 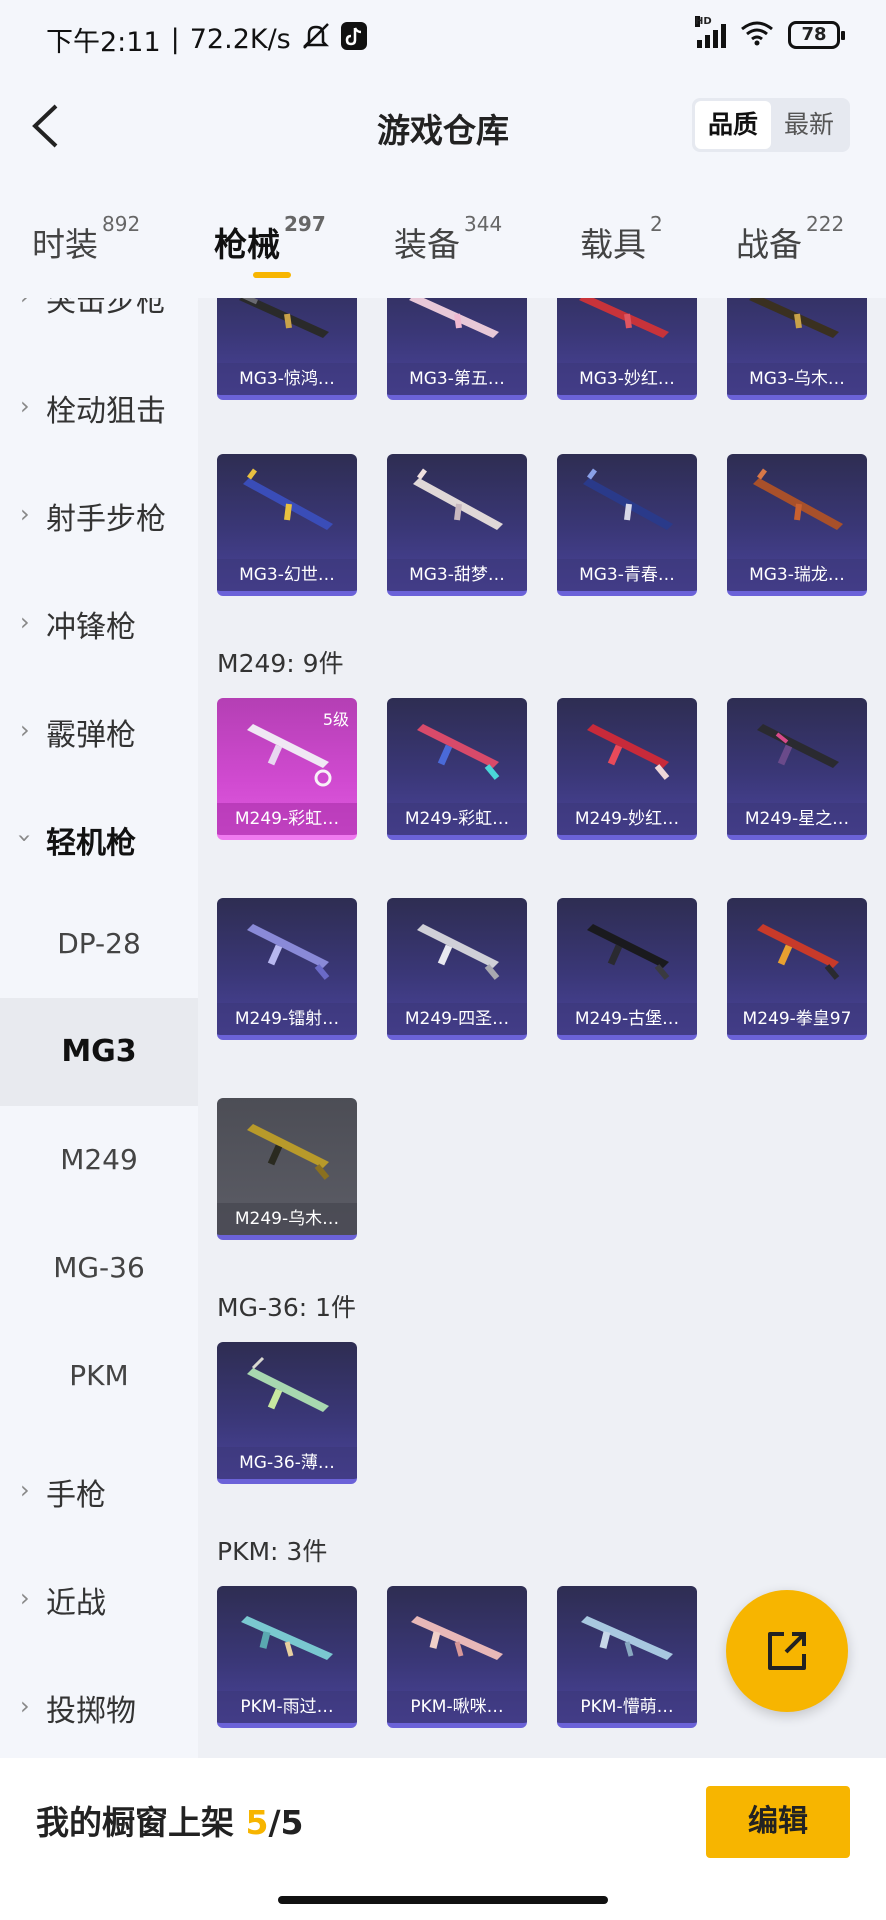 I want to click on share-button, so click(x=787, y=1651).